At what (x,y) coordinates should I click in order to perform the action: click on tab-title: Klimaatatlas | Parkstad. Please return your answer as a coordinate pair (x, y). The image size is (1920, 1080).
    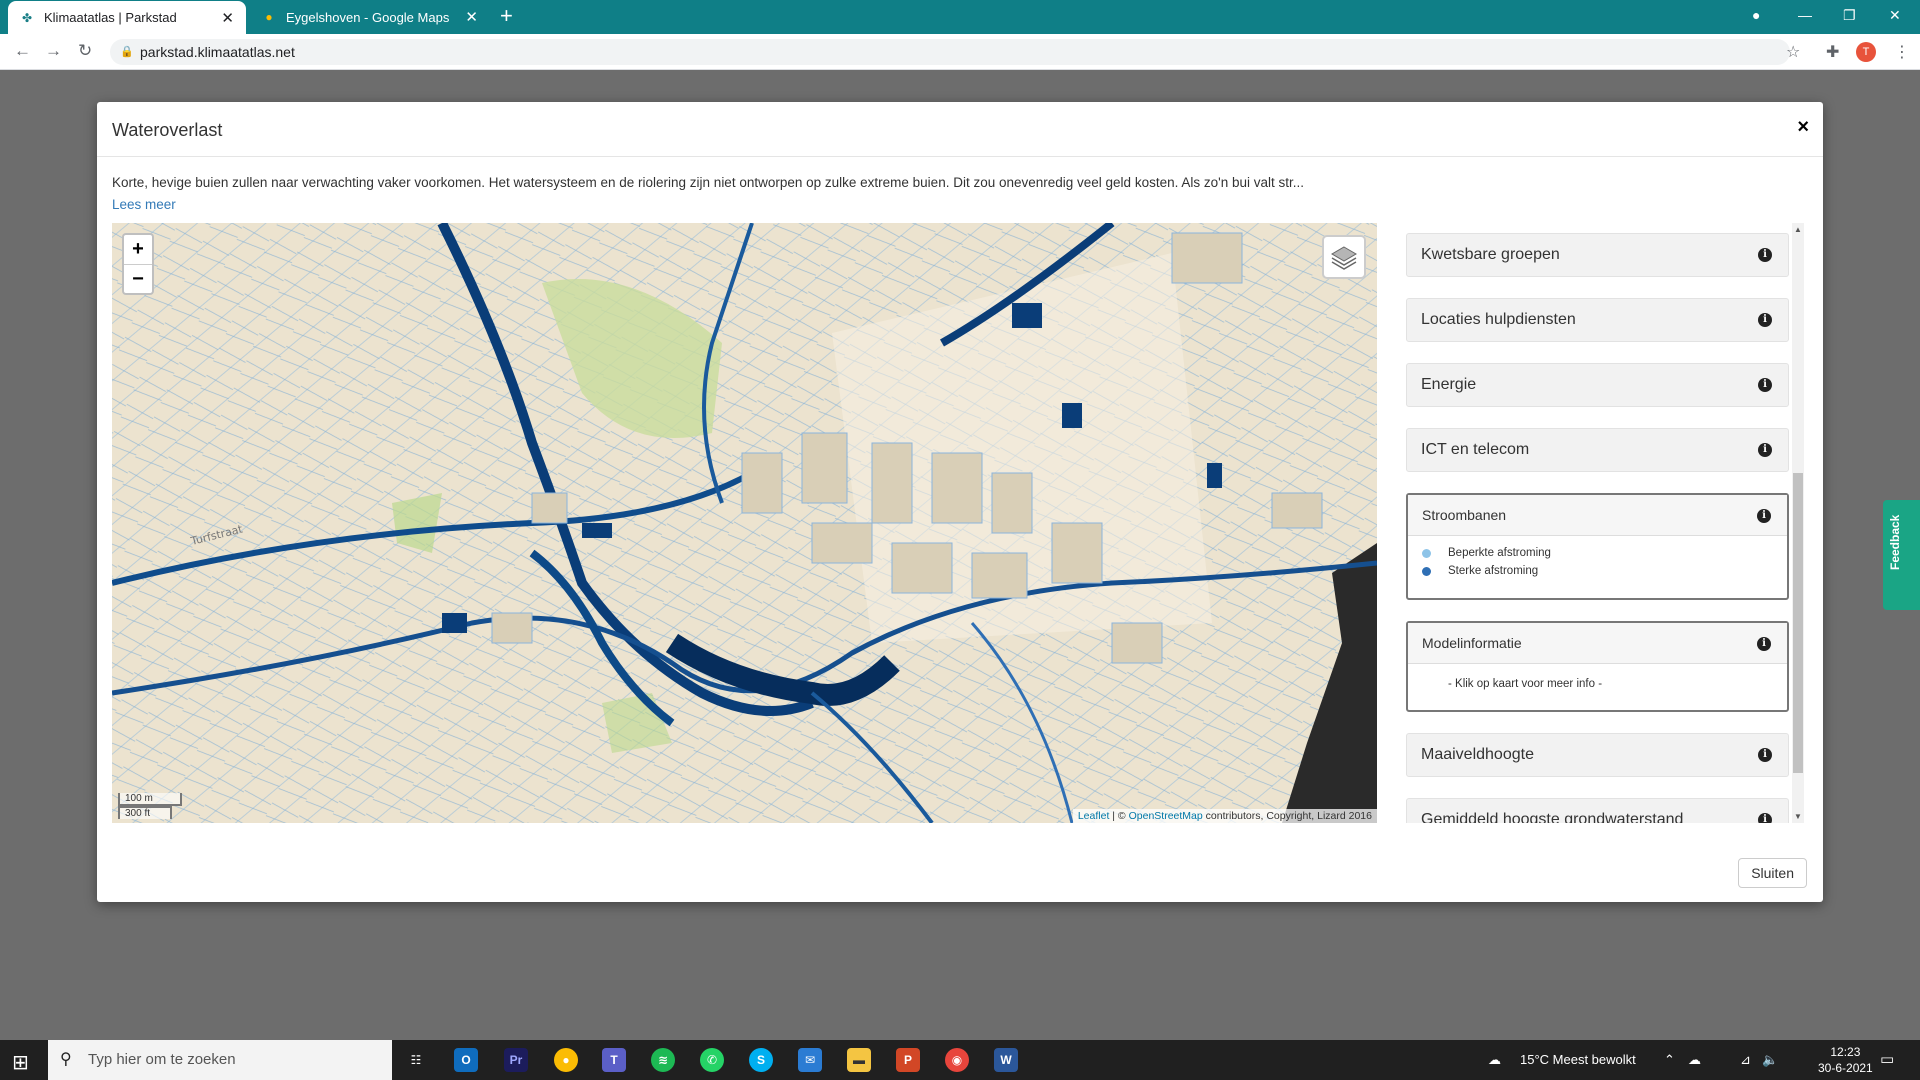
    Looking at the image, I should click on (110, 17).